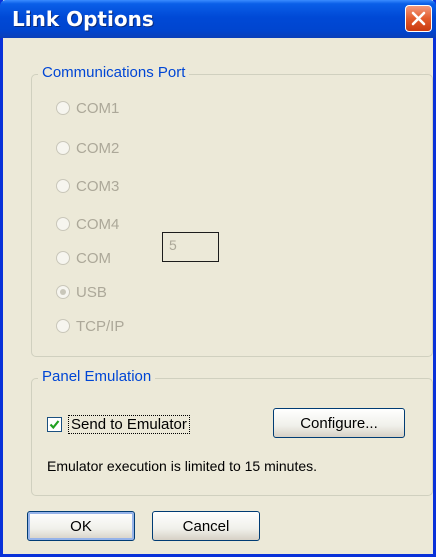 This screenshot has width=436, height=557. What do you see at coordinates (97, 376) in the screenshot?
I see `panel-emulation-label: Panel Emulation` at bounding box center [97, 376].